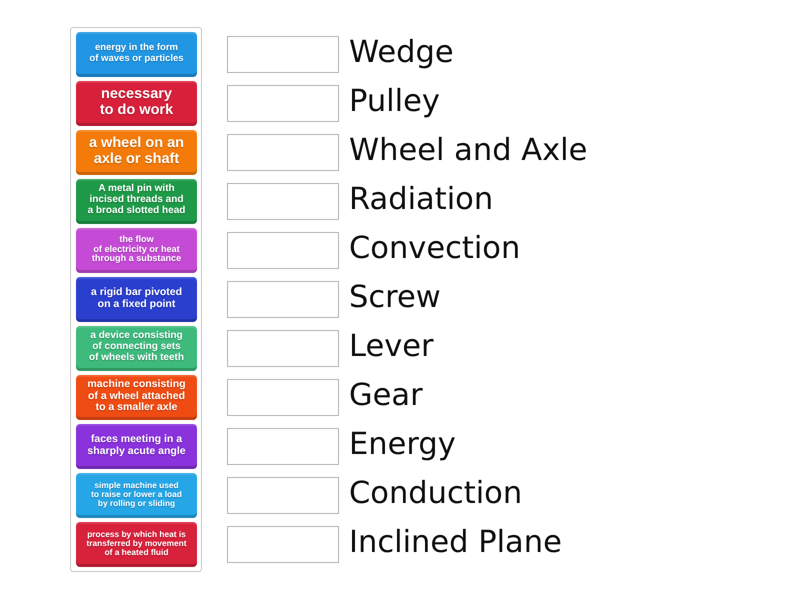 The width and height of the screenshot is (800, 600). What do you see at coordinates (391, 347) in the screenshot?
I see `term-label: Lever` at bounding box center [391, 347].